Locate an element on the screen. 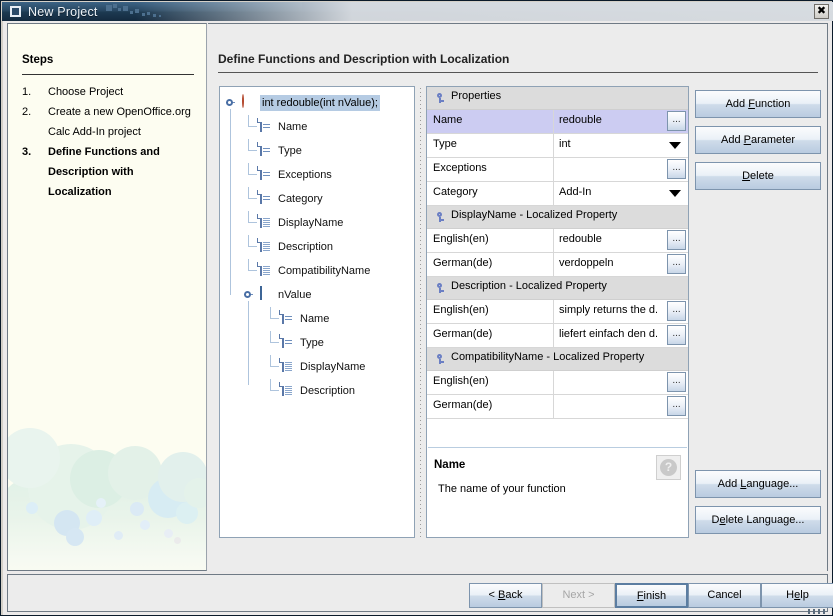 The width and height of the screenshot is (833, 616). property-group-header: CompatibilityName - Localized Property is located at coordinates (557, 359).